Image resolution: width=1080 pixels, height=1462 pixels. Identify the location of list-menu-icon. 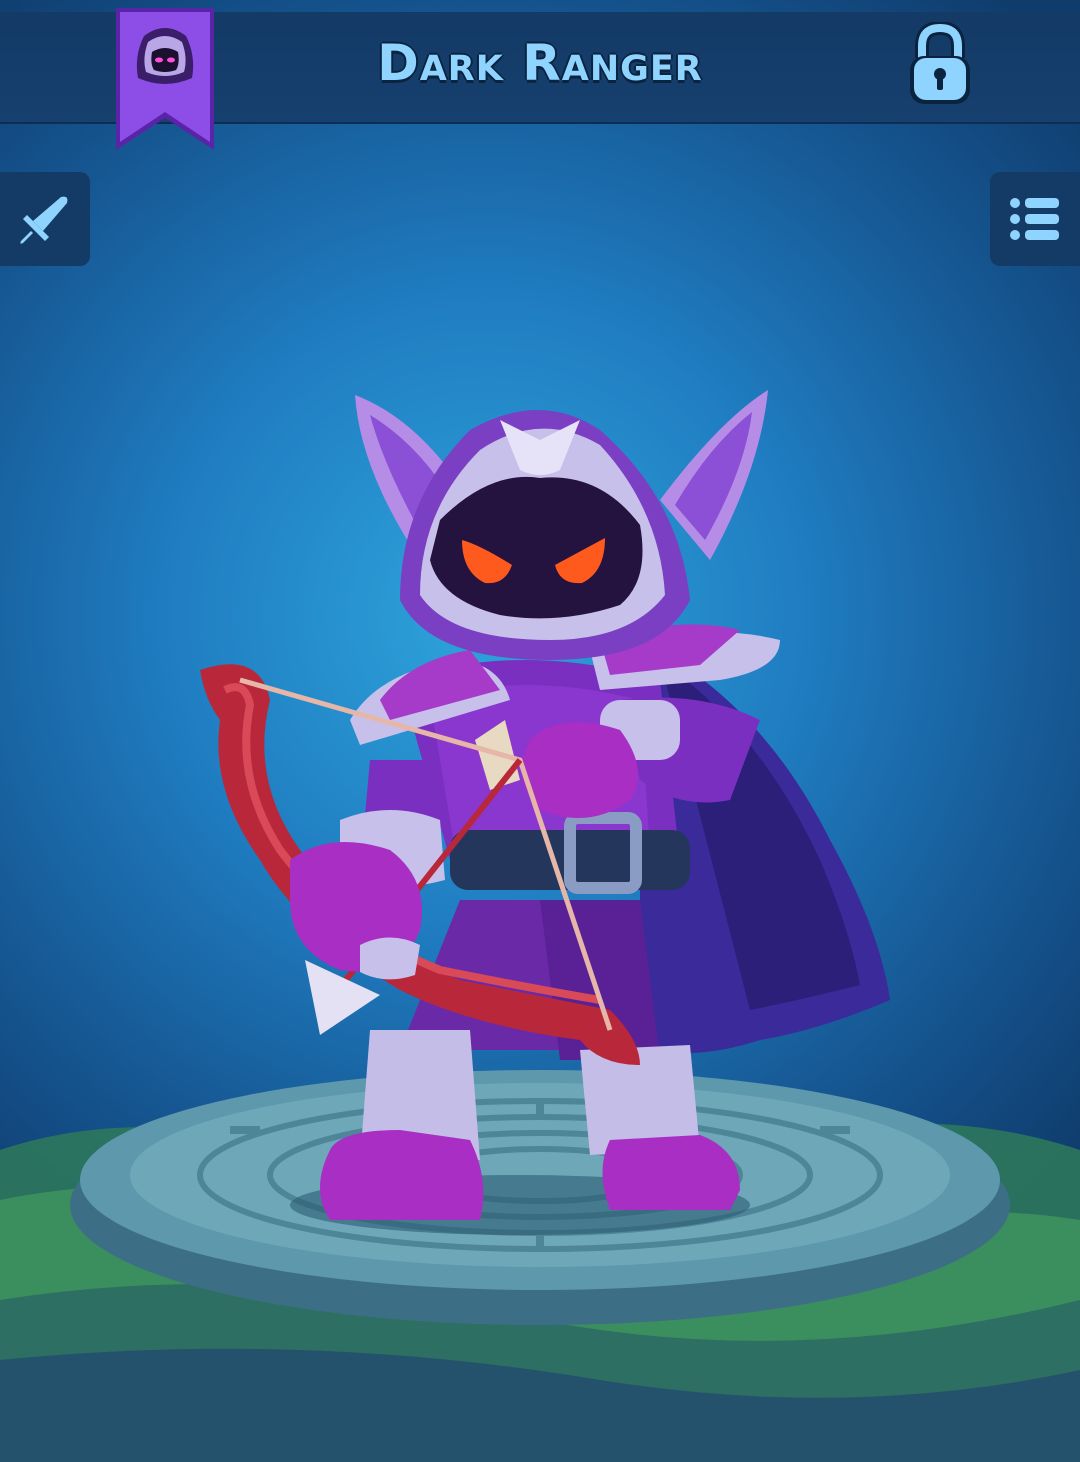
(1034, 219).